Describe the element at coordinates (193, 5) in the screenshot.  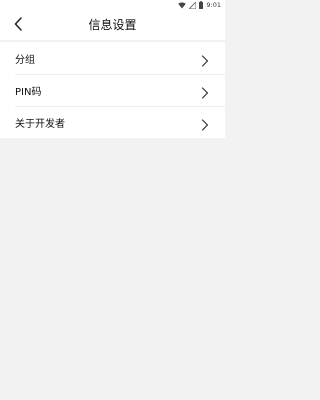
I see `signal-icon` at that location.